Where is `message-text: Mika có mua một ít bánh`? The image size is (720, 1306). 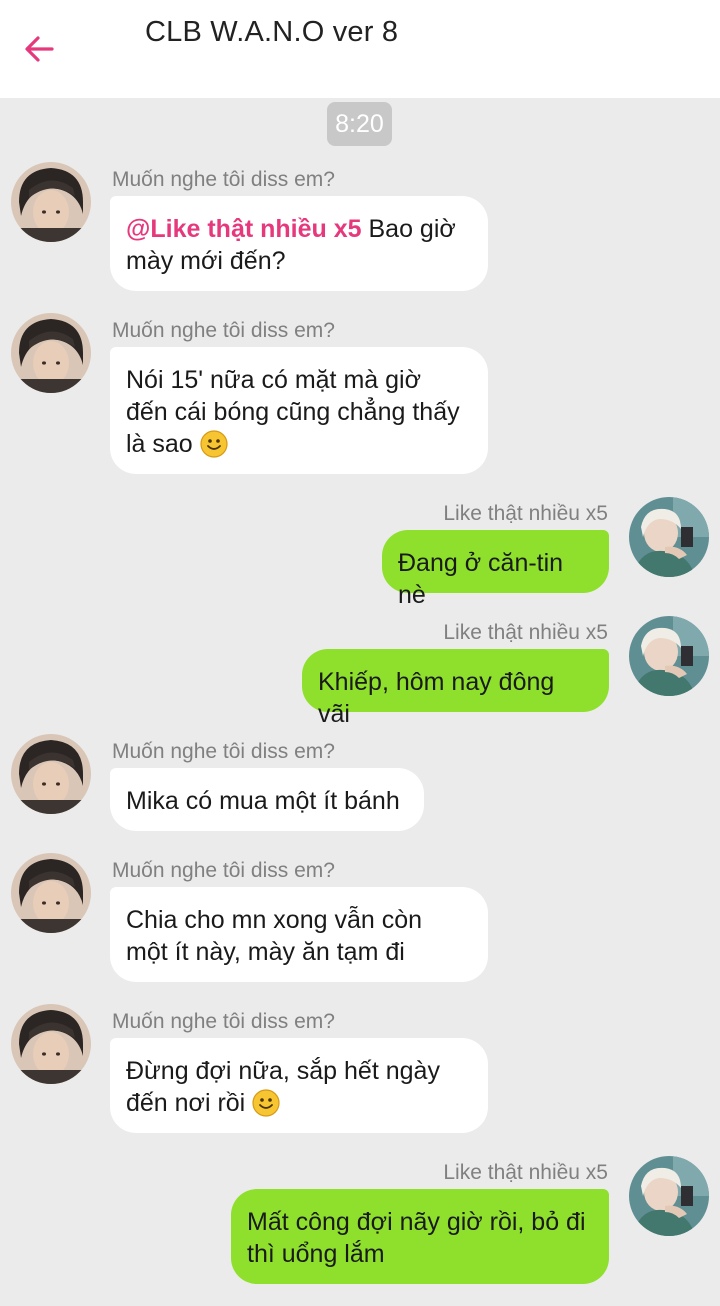
message-text: Mika có mua một ít bánh is located at coordinates (263, 801).